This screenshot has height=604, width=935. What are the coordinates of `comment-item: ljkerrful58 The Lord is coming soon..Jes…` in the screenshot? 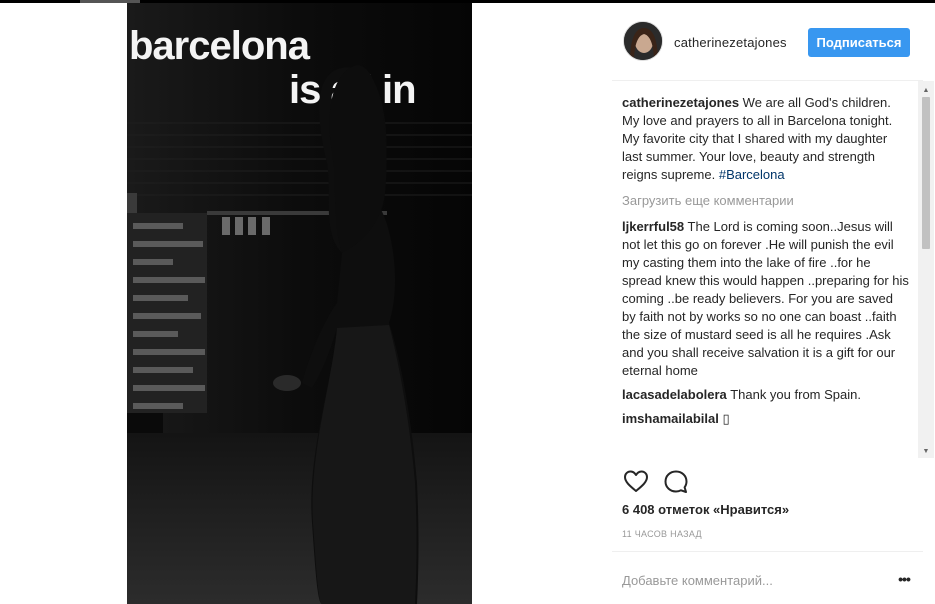 It's located at (766, 299).